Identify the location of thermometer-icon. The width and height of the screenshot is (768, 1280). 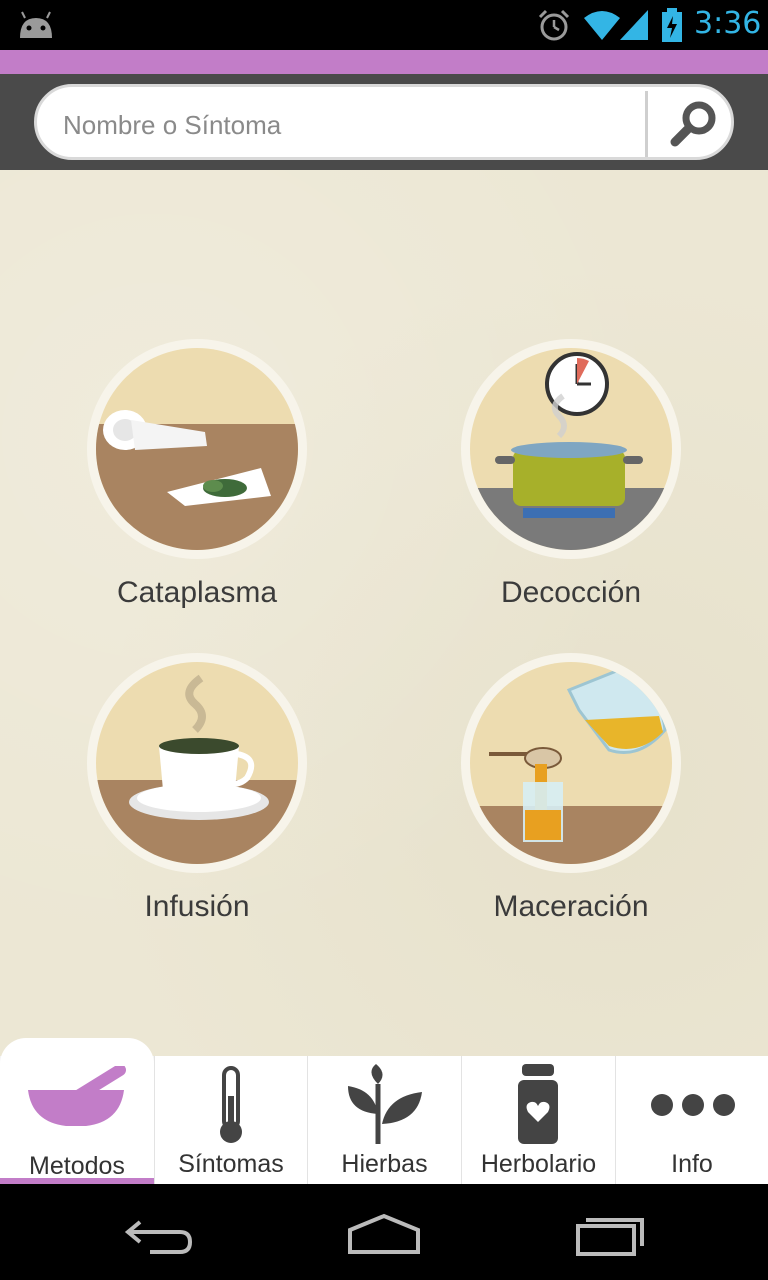
(231, 1104).